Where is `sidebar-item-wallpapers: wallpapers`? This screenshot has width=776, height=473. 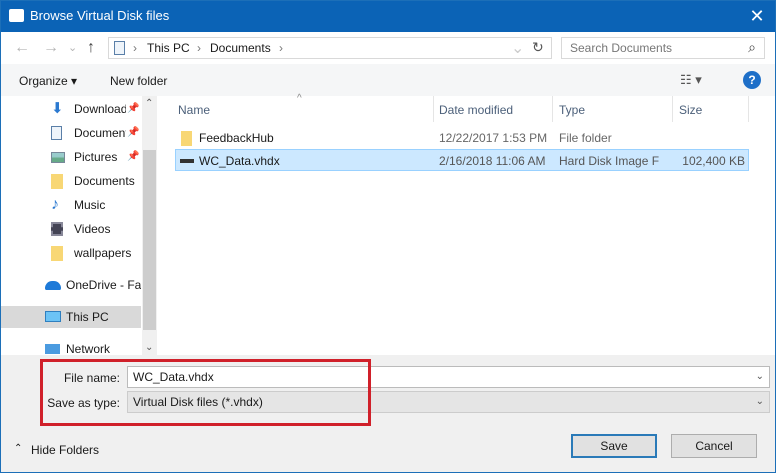
sidebar-item-wallpapers: wallpapers is located at coordinates (71, 253).